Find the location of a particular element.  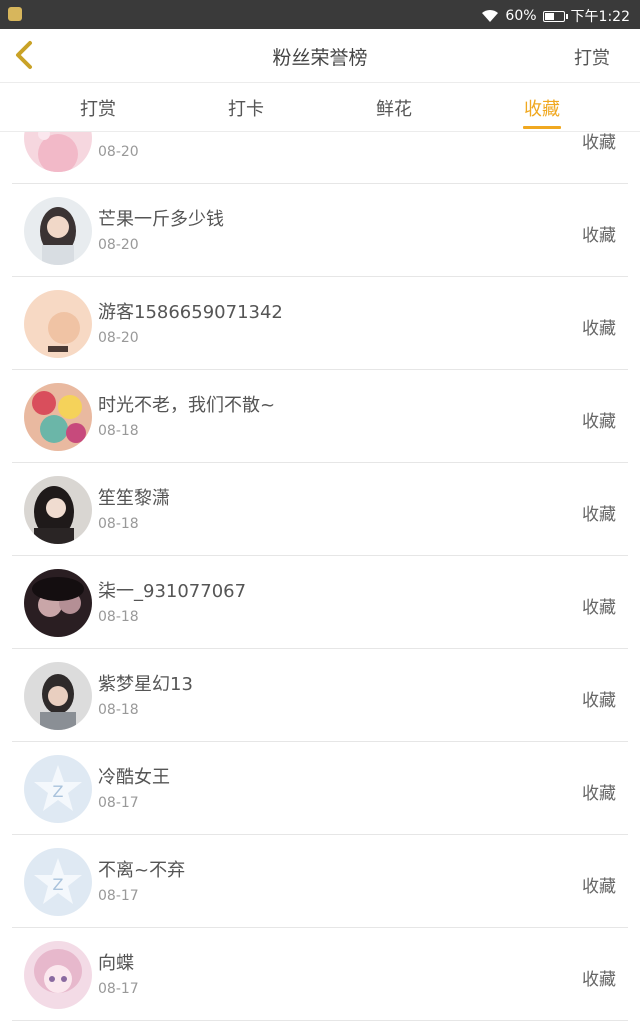

user-name: 冷酷女王 is located at coordinates (134, 777).